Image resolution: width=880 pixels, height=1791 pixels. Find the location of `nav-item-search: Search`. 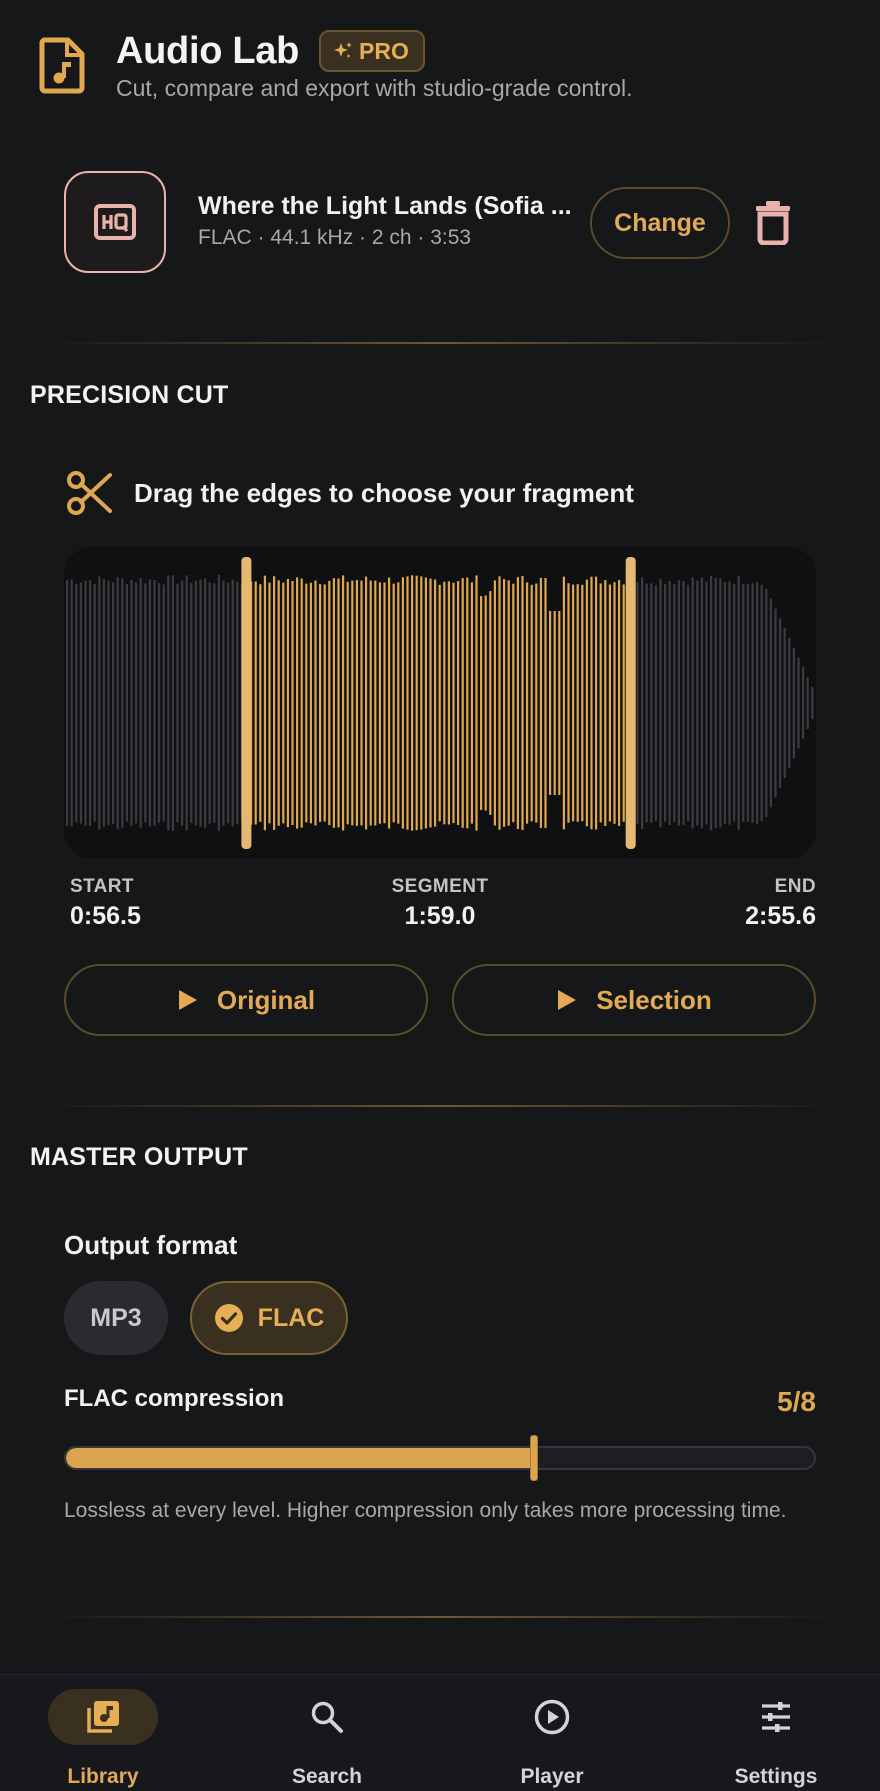

nav-item-search: Search is located at coordinates (327, 1733).